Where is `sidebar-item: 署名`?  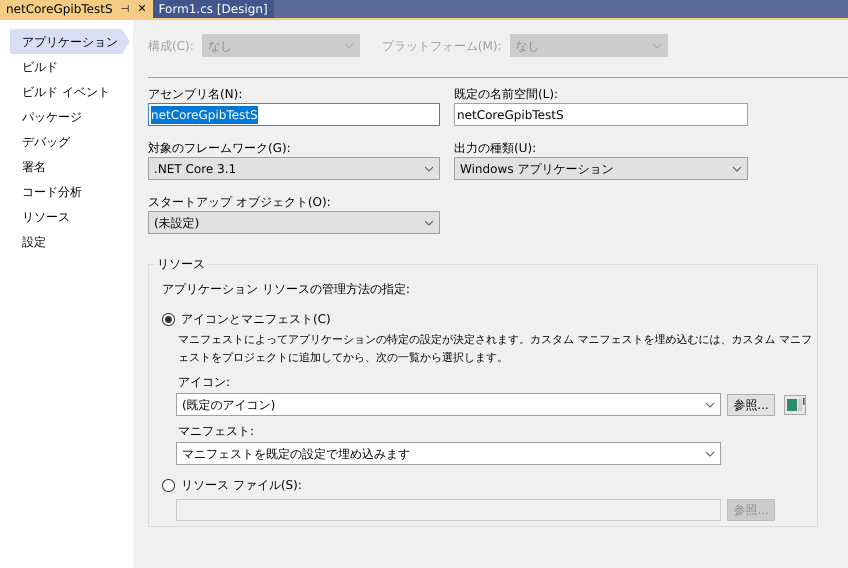
sidebar-item: 署名 is located at coordinates (70, 166).